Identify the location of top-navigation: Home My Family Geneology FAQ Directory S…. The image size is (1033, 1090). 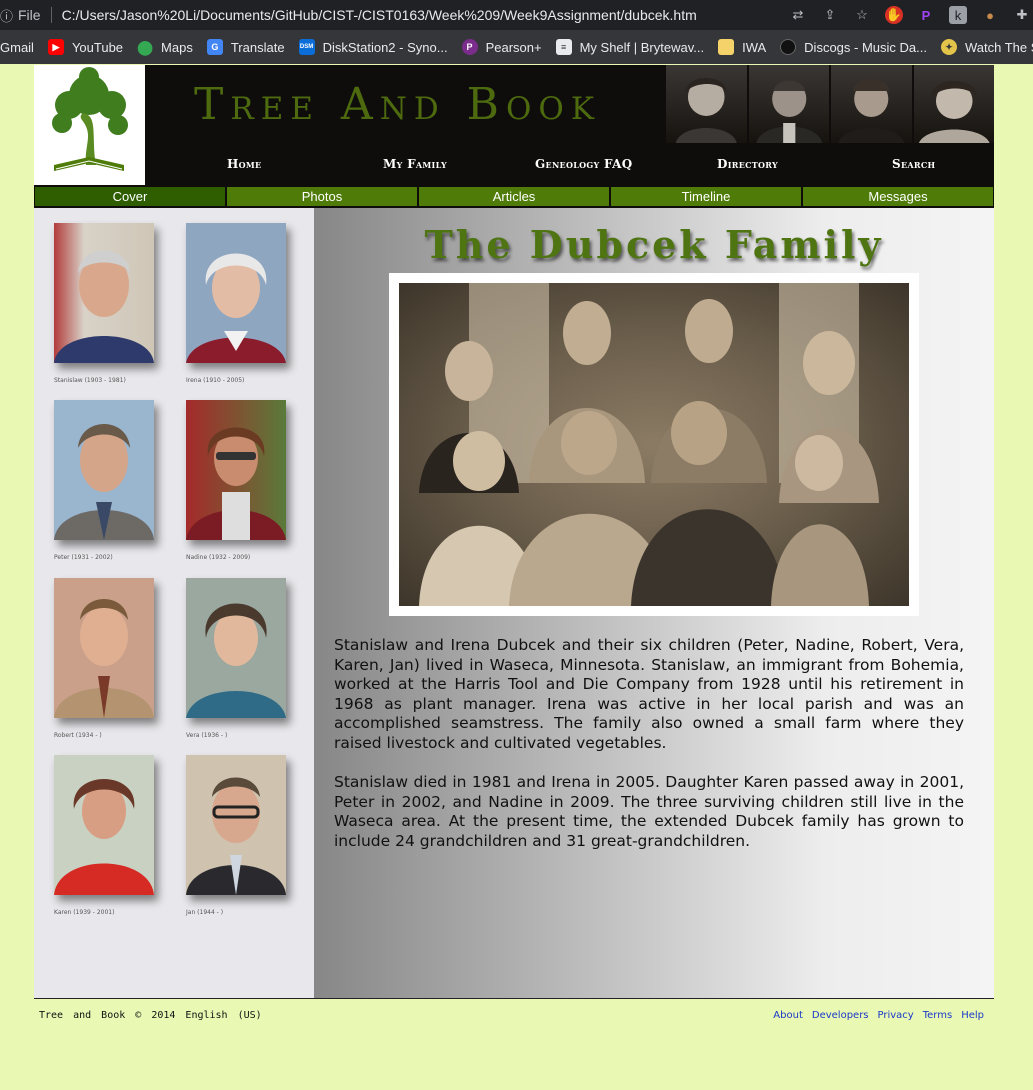
(514, 167).